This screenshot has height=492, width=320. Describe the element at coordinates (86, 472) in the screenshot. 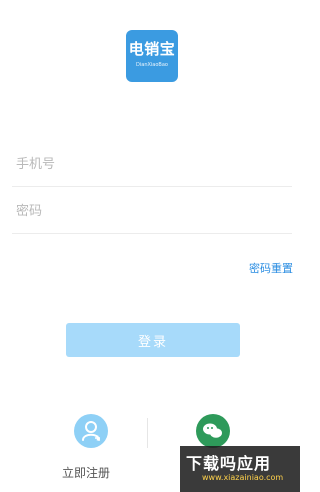

I see `register-label: 立即注册` at that location.